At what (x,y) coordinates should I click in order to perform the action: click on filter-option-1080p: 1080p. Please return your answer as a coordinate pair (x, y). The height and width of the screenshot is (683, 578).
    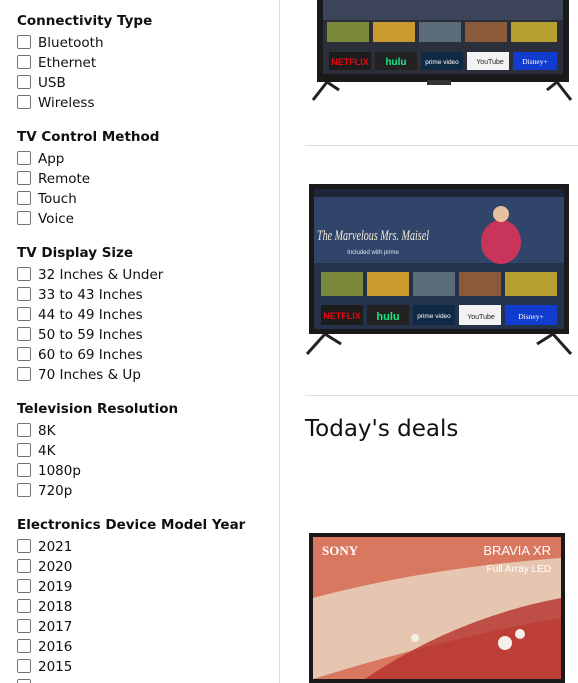
    Looking at the image, I should click on (97, 473).